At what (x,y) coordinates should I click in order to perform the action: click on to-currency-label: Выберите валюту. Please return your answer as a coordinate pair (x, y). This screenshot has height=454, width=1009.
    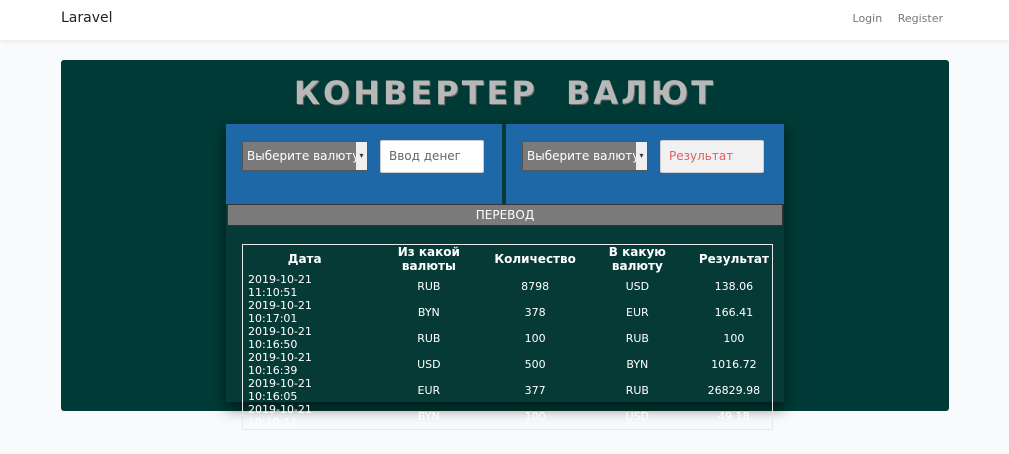
    Looking at the image, I should click on (583, 156).